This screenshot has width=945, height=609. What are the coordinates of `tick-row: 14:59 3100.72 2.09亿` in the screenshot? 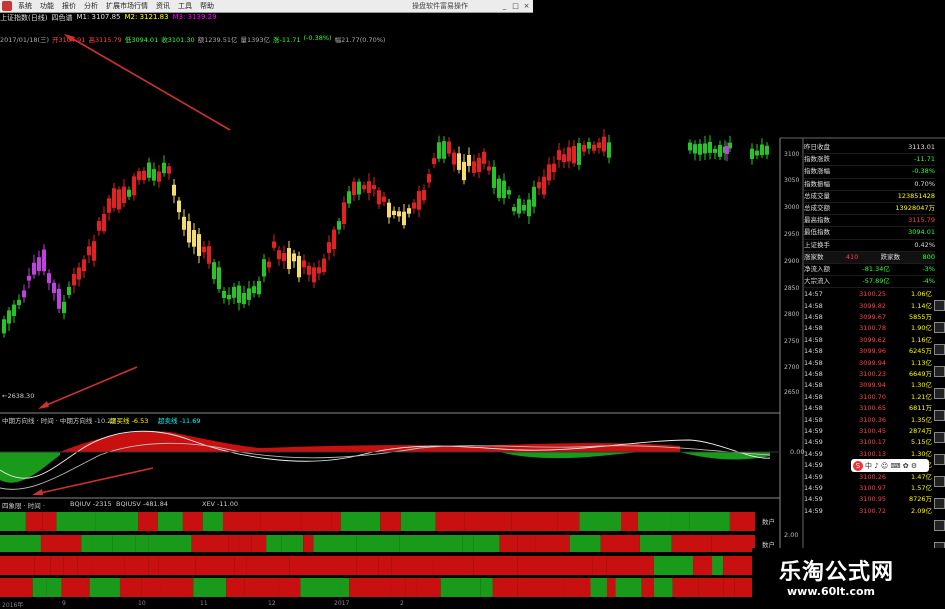 It's located at (869, 511).